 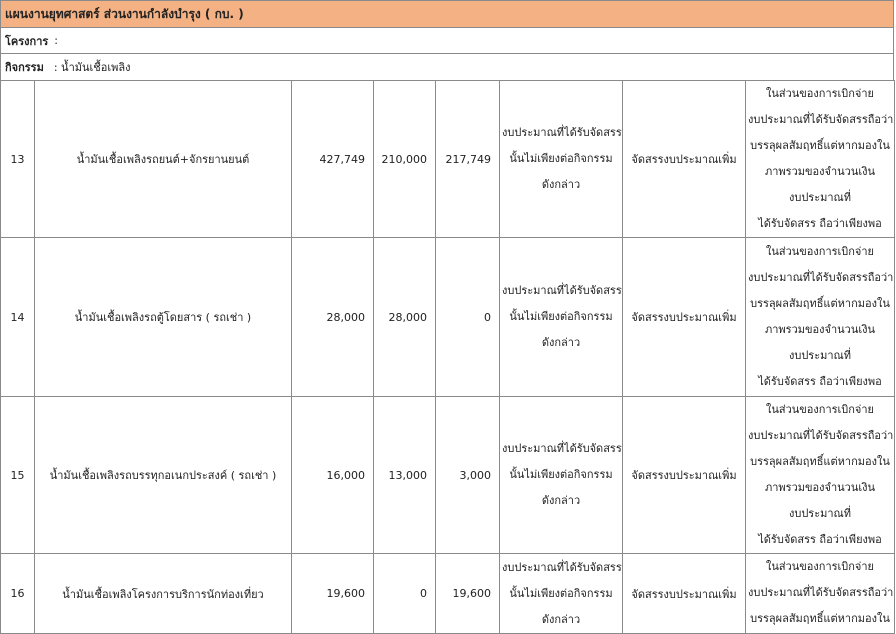 I want to click on item-name-cell: น้ำมันเชื้อเพลิงรถตู้โดยสาร ( รถเช่า ), so click(x=163, y=317).